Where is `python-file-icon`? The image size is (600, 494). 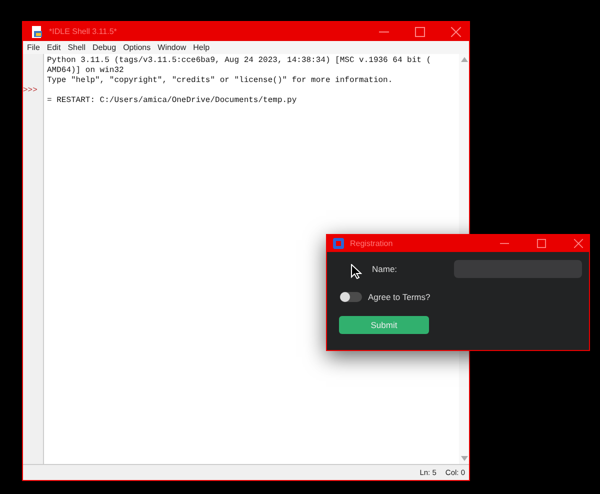
python-file-icon is located at coordinates (37, 32).